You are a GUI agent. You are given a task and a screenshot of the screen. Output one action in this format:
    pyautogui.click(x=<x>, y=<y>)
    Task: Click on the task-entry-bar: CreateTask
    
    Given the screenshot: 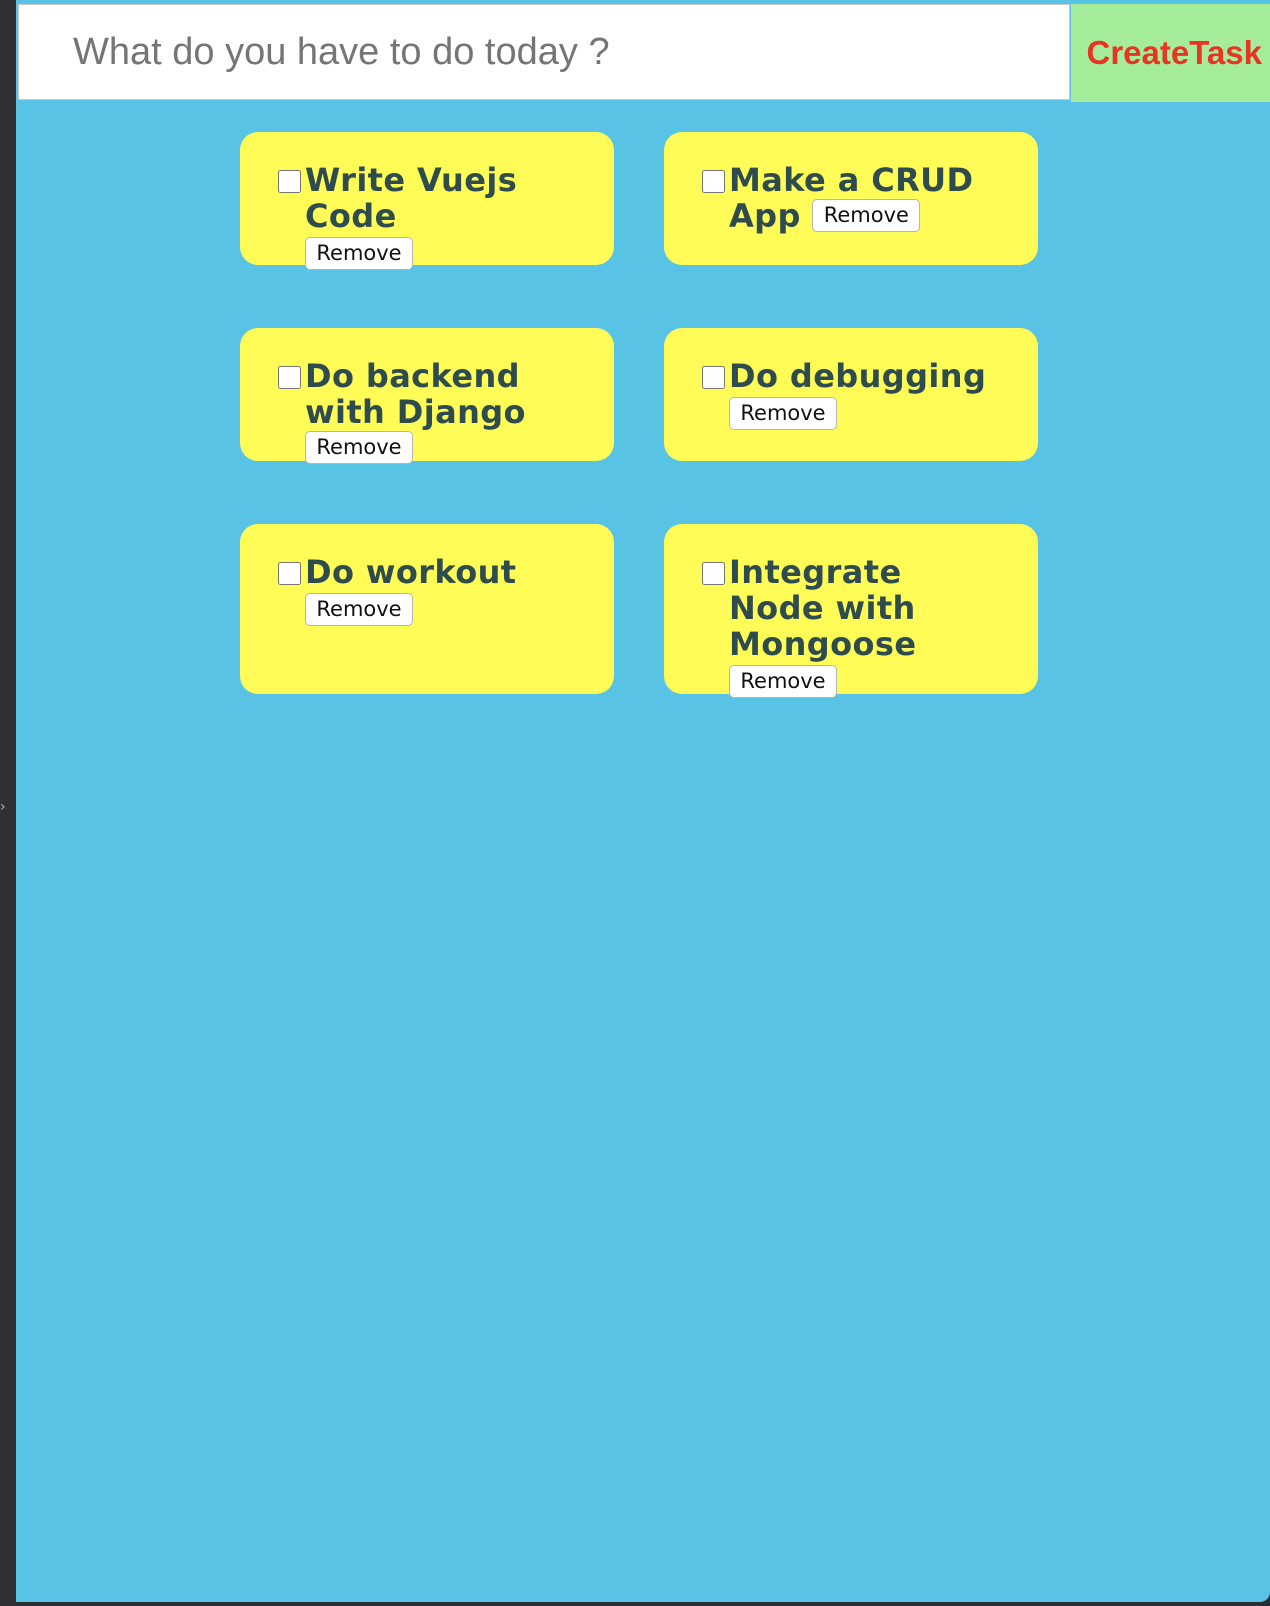 What is the action you would take?
    pyautogui.click(x=643, y=52)
    